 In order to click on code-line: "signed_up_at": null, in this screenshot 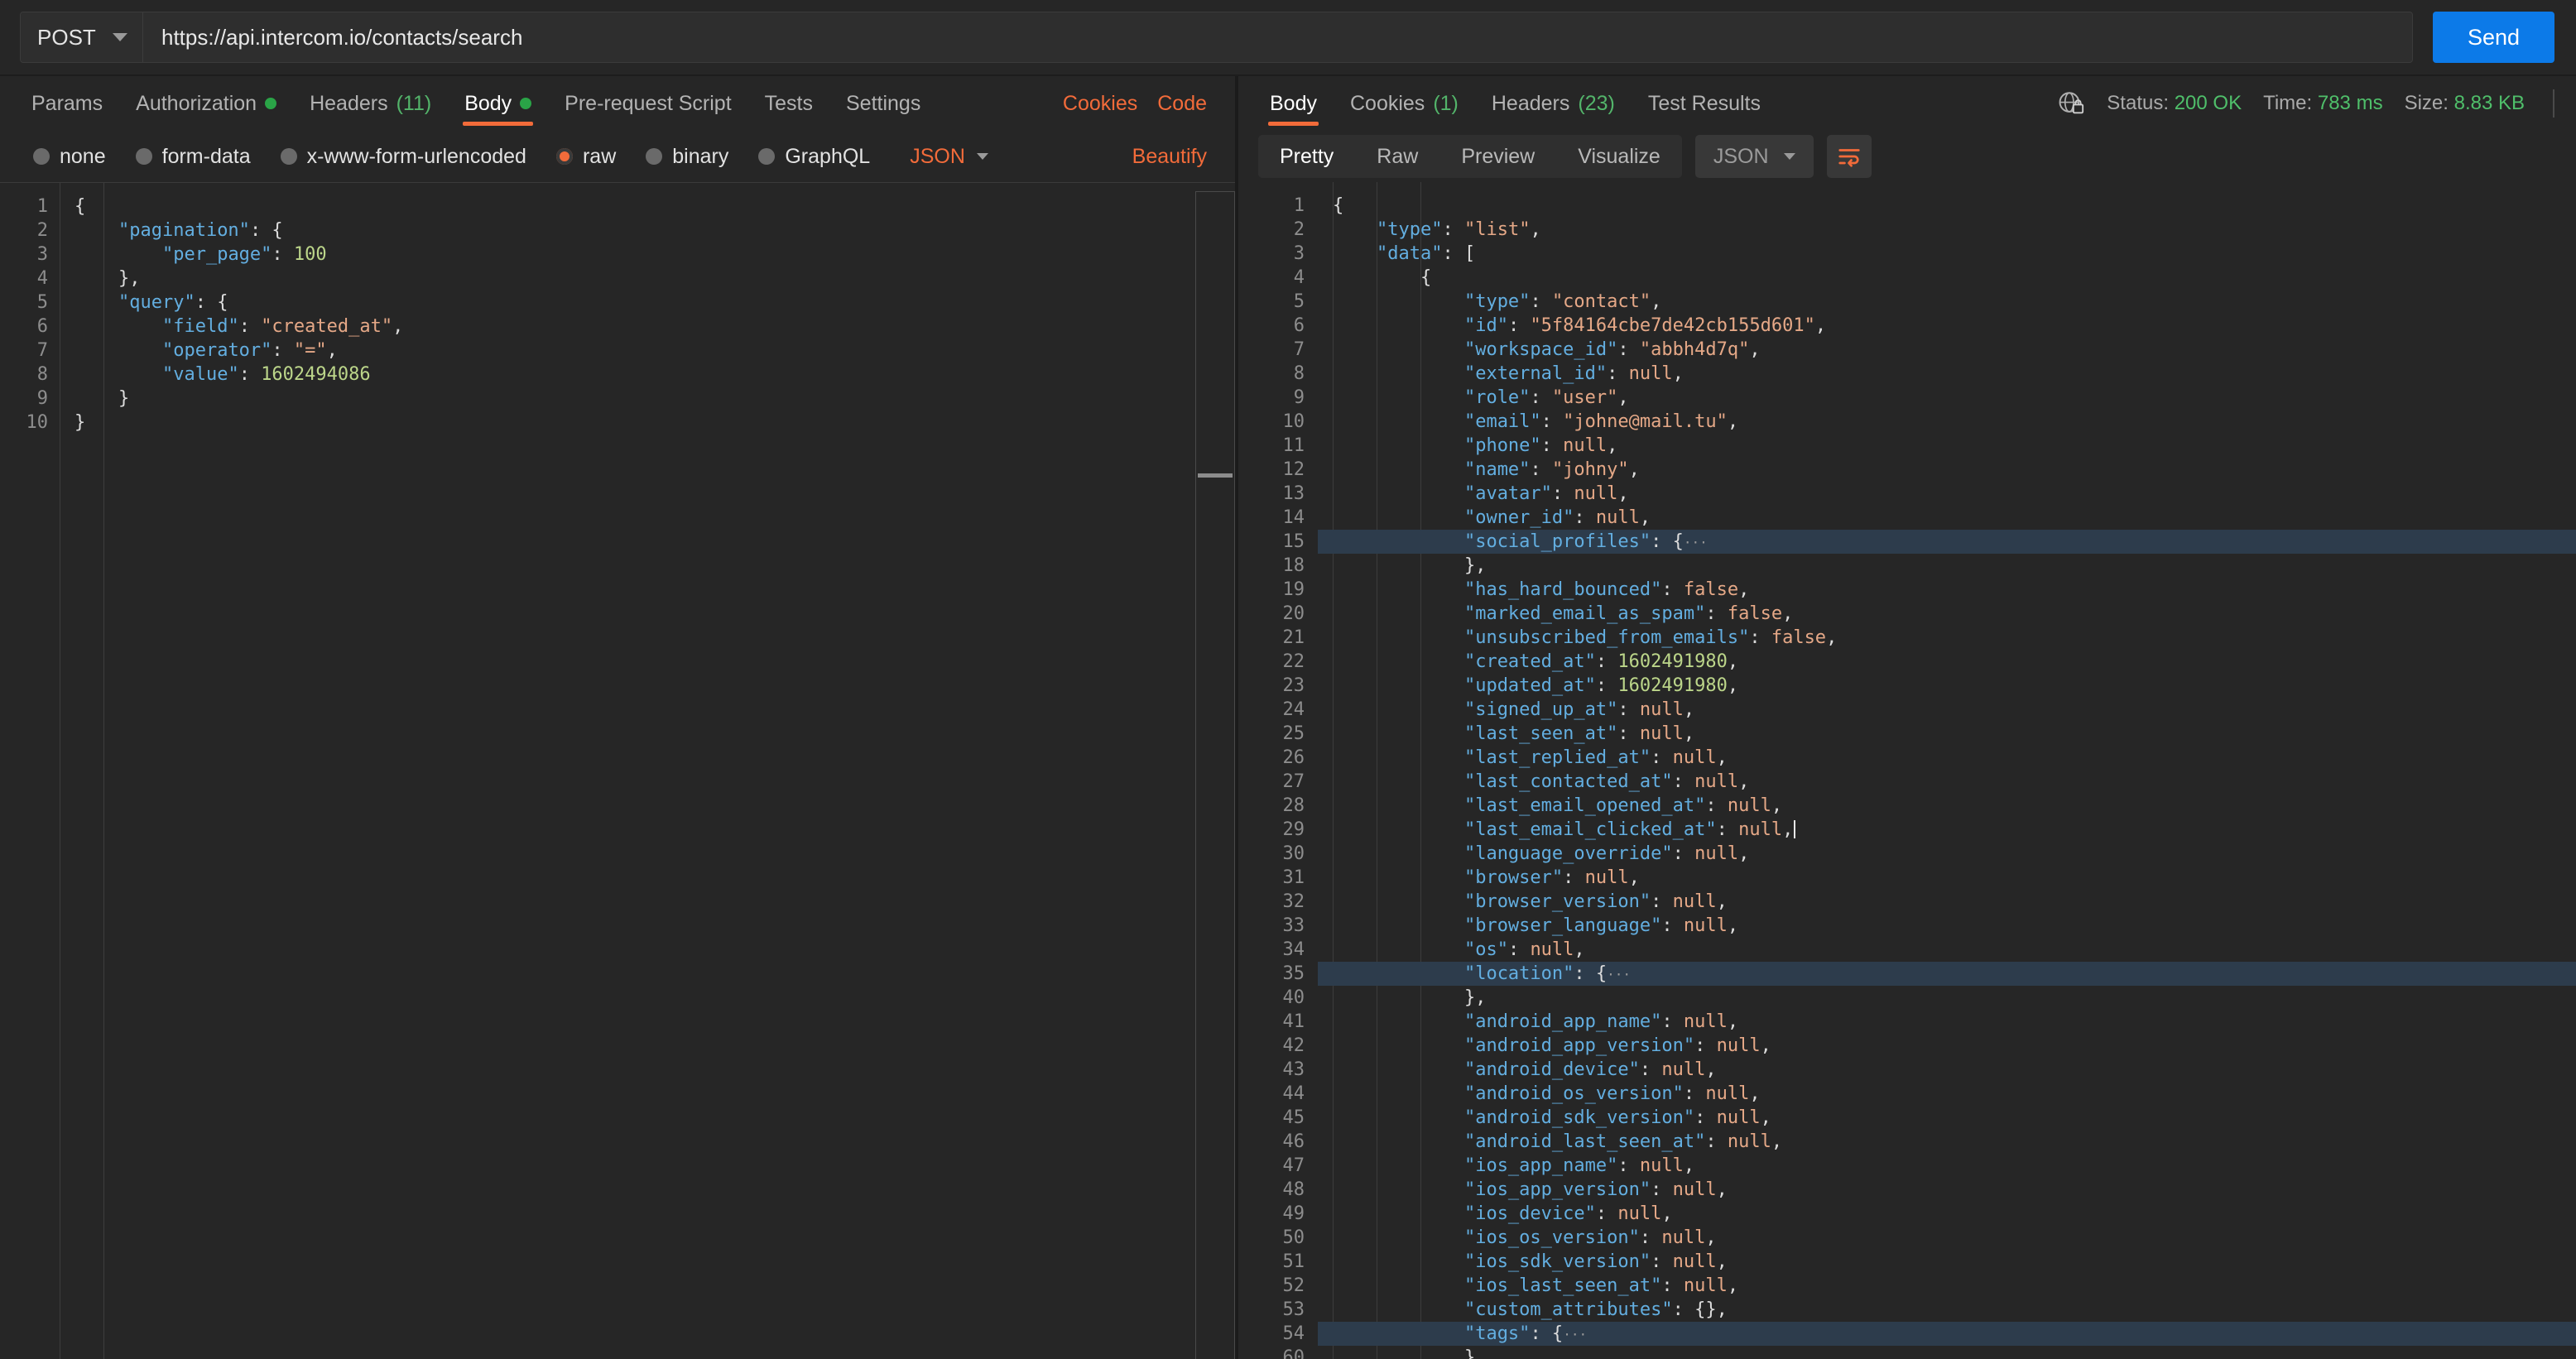, I will do `click(1947, 710)`.